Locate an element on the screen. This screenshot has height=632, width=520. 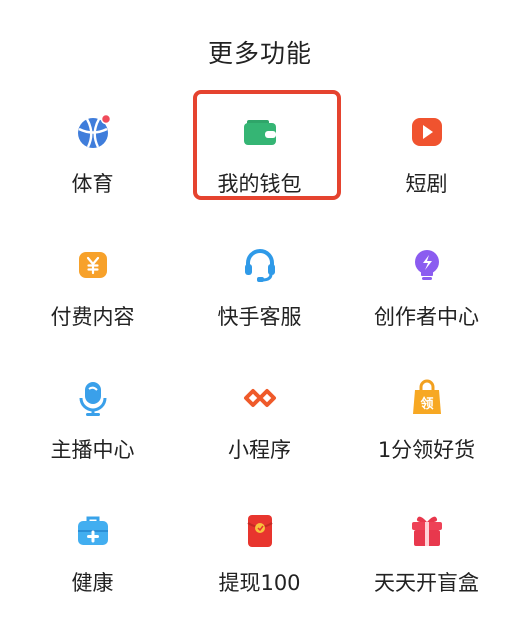
feature-label: 短剧 is located at coordinates (426, 184).